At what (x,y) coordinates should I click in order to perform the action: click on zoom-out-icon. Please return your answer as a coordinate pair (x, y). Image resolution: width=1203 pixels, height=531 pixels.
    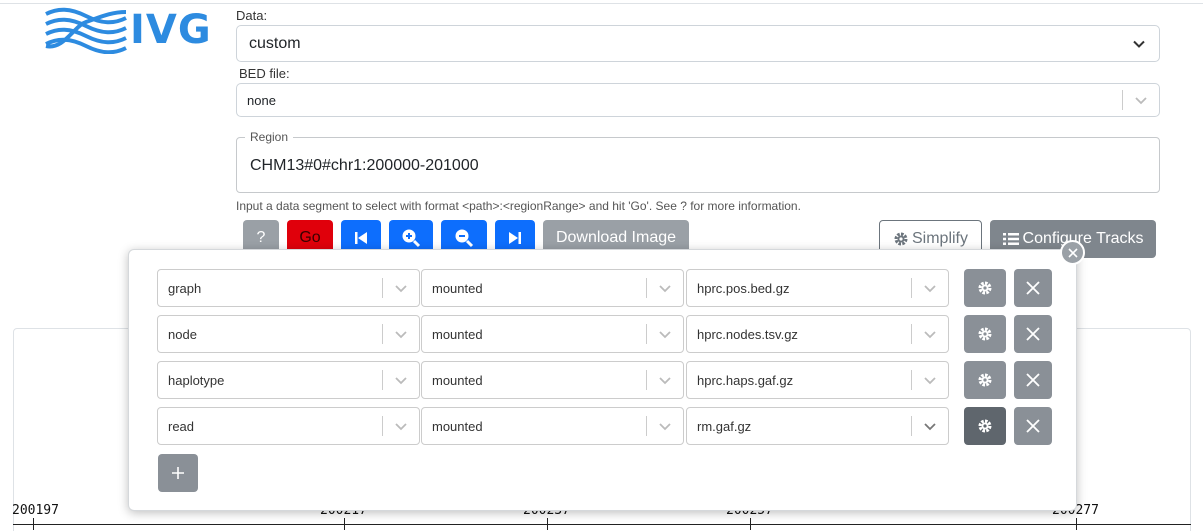
    Looking at the image, I should click on (464, 238).